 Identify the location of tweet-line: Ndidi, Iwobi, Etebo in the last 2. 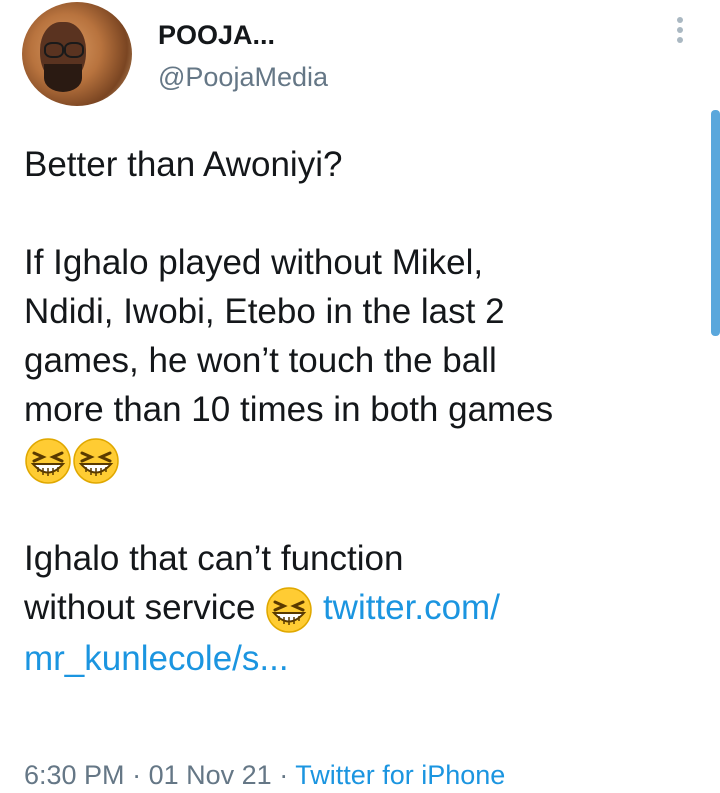
(264, 311).